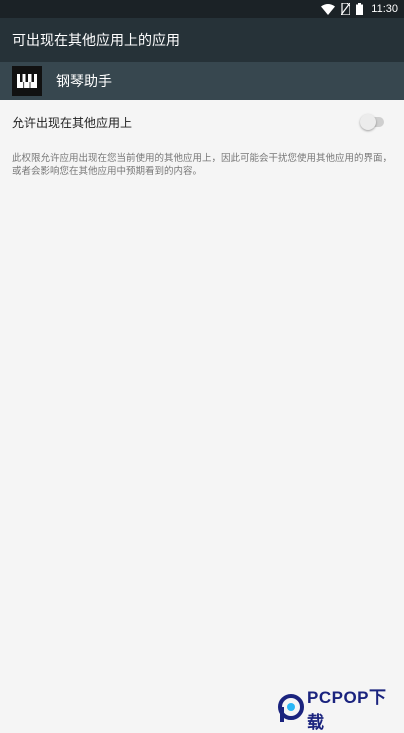 Image resolution: width=404 pixels, height=733 pixels. Describe the element at coordinates (328, 9) in the screenshot. I see `wifi-icon` at that location.